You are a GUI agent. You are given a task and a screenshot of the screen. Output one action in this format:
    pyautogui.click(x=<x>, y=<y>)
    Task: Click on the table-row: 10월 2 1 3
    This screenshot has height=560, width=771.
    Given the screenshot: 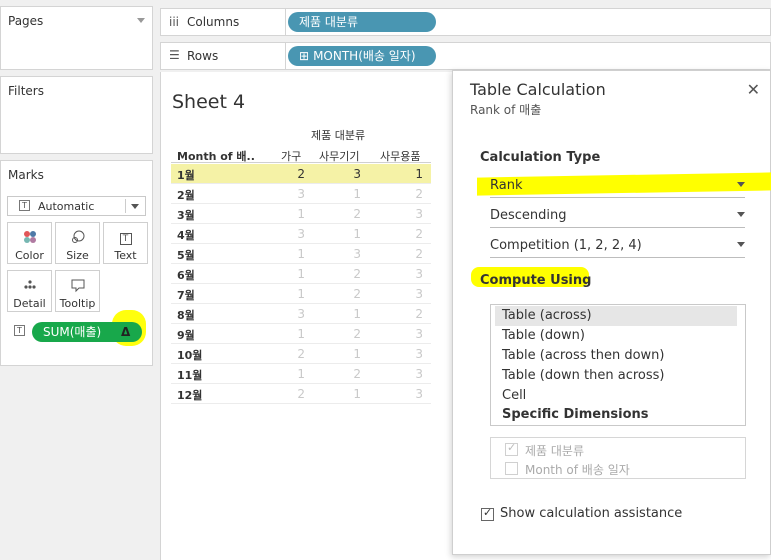 What is the action you would take?
    pyautogui.click(x=301, y=354)
    